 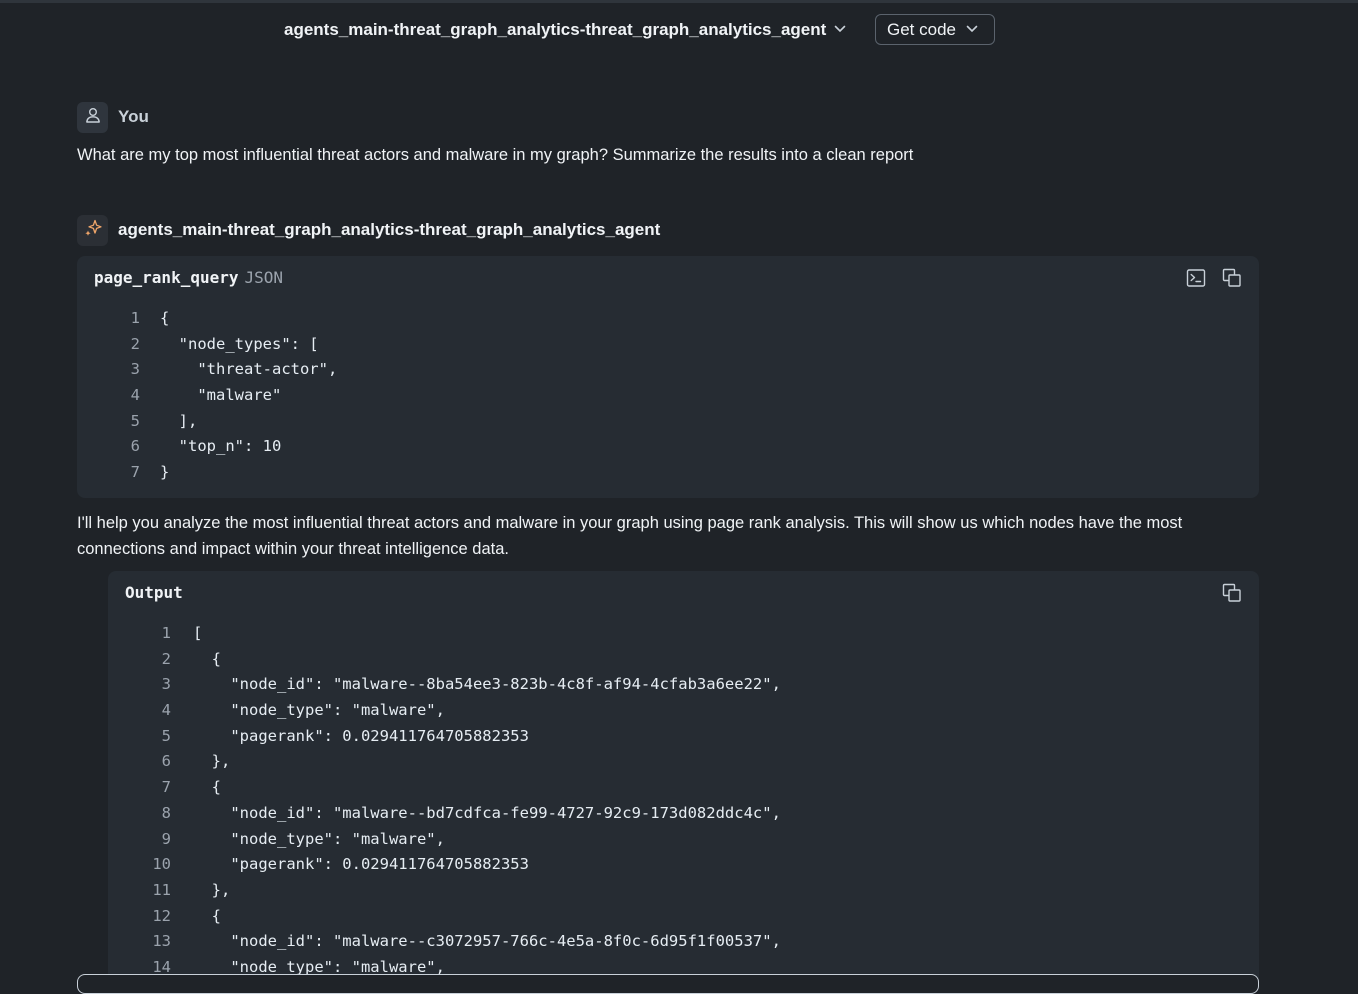 I want to click on code-line: 2 "node_types": [, so click(x=207, y=345).